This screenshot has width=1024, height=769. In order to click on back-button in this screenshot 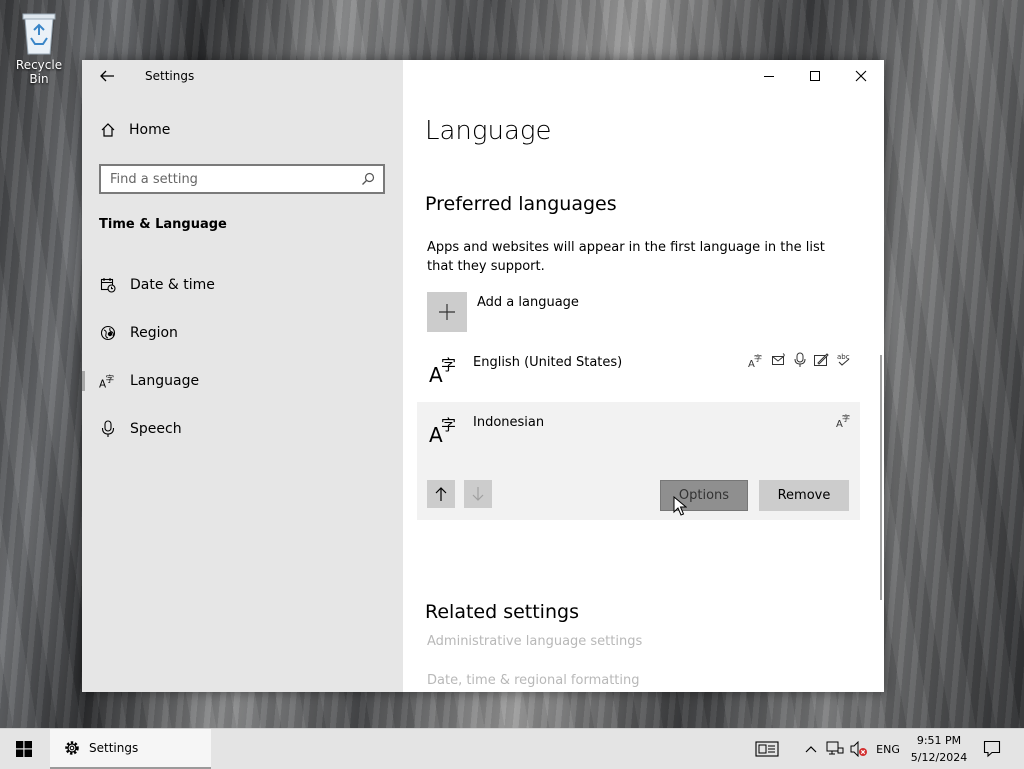, I will do `click(107, 76)`.